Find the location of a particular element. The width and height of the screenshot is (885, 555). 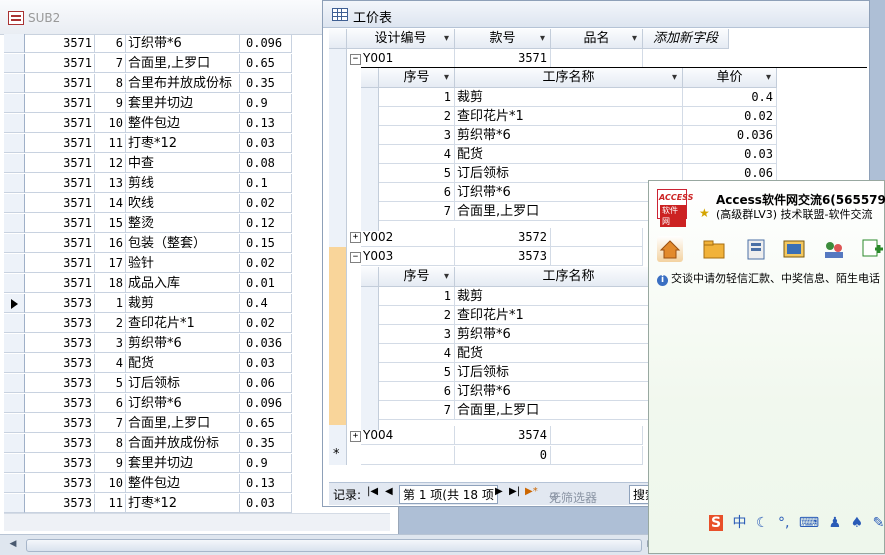

cell-seq: 11 is located at coordinates (110, 503).